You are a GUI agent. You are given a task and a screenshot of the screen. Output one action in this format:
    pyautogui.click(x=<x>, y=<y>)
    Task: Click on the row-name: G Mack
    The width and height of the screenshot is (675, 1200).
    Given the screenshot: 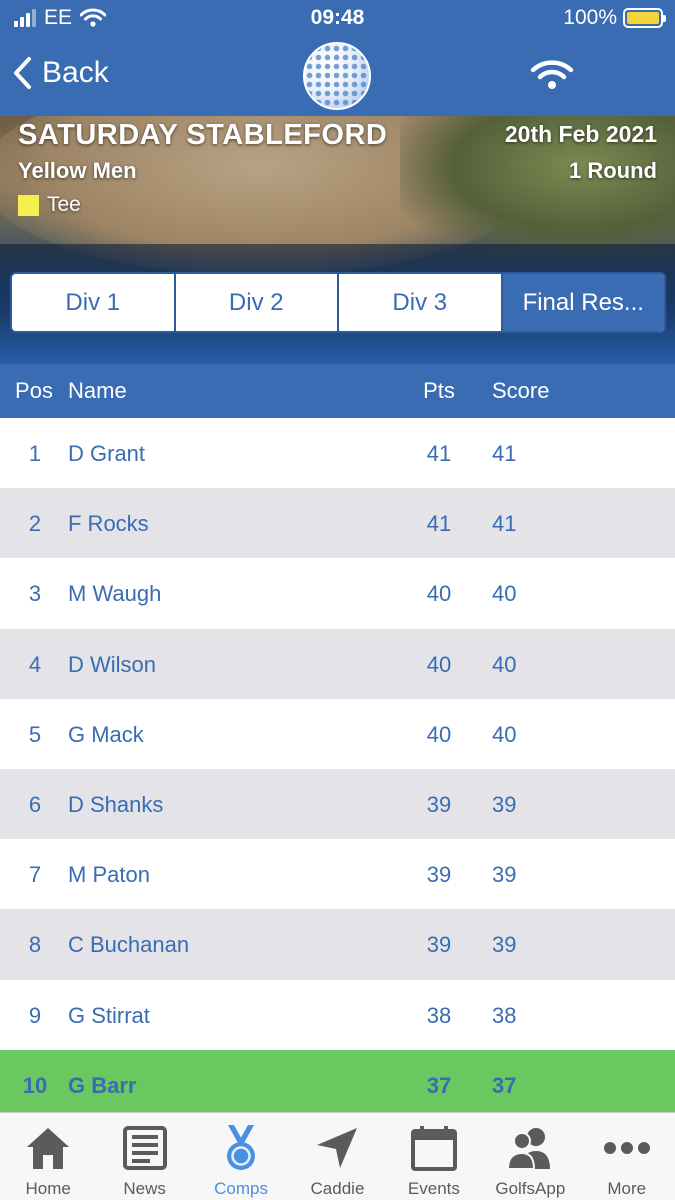 What is the action you would take?
    pyautogui.click(x=106, y=734)
    